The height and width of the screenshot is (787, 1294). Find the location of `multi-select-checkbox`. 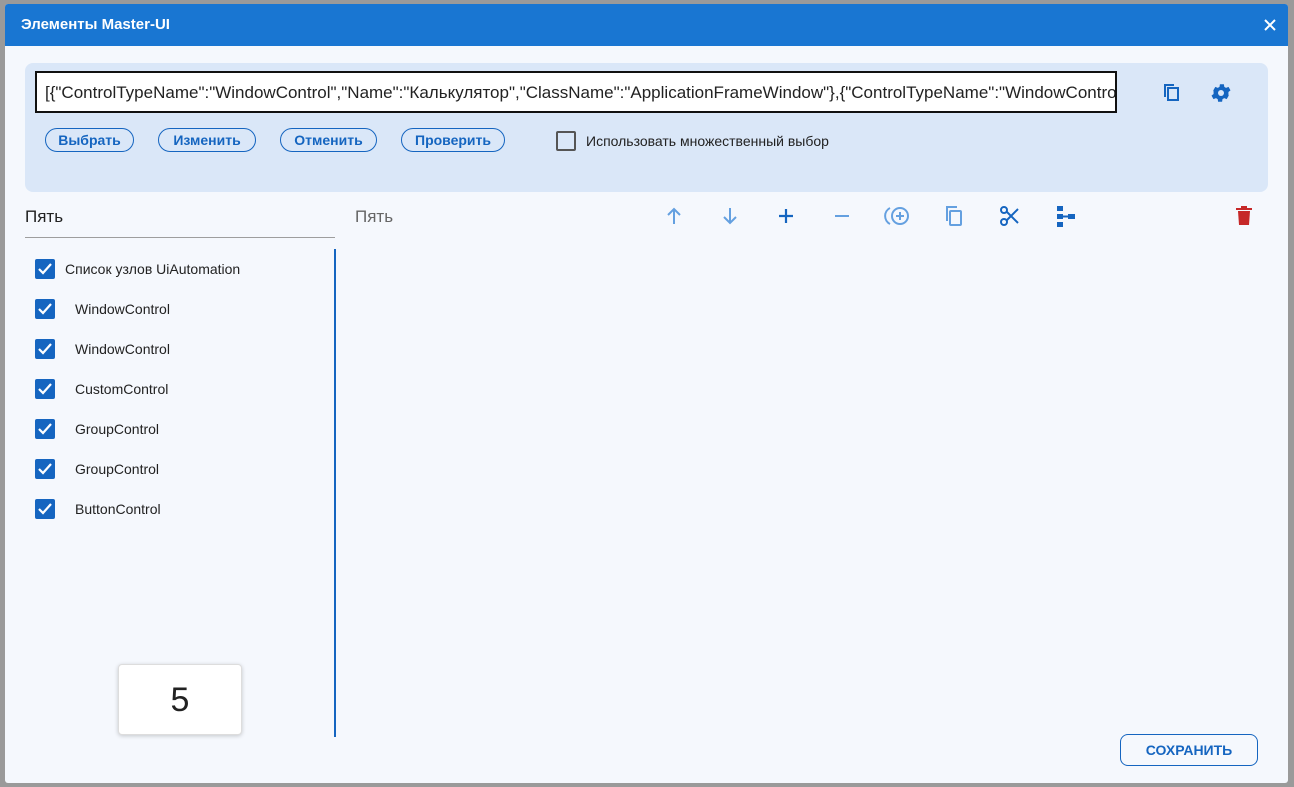

multi-select-checkbox is located at coordinates (566, 141).